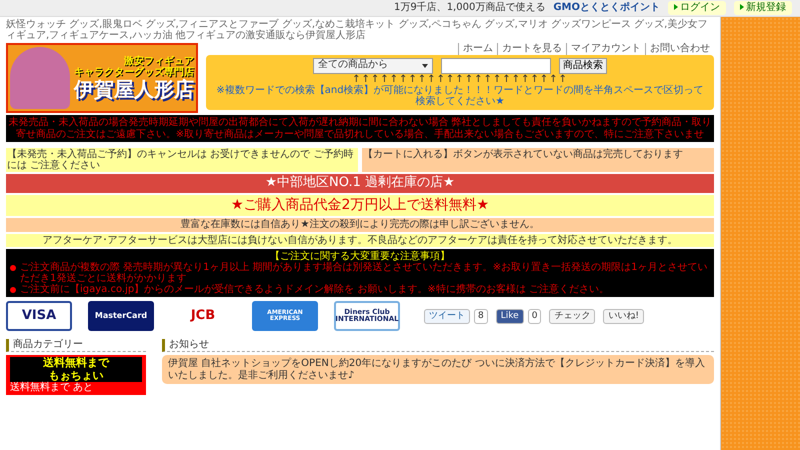 The width and height of the screenshot is (800, 450). What do you see at coordinates (360, 225) in the screenshot?
I see `notice-text: 豊富な在庫数には自信あり★注文の殺到により完売の際は申し訳ございません。` at bounding box center [360, 225].